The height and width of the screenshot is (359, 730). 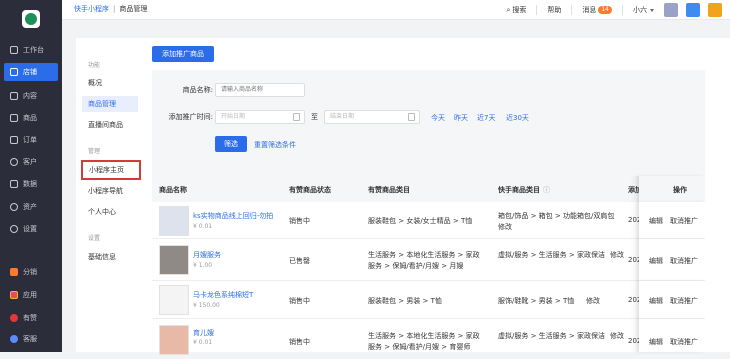 What do you see at coordinates (537, 10) in the screenshot?
I see `divider` at bounding box center [537, 10].